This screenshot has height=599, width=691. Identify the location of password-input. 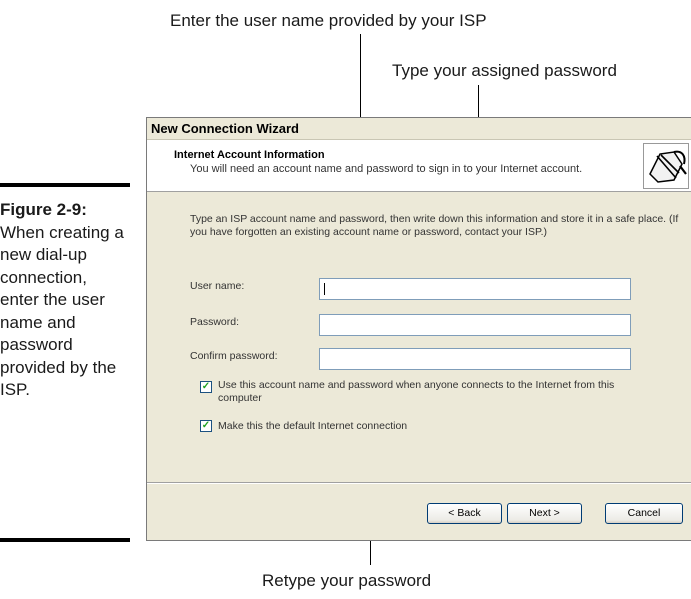
(475, 325).